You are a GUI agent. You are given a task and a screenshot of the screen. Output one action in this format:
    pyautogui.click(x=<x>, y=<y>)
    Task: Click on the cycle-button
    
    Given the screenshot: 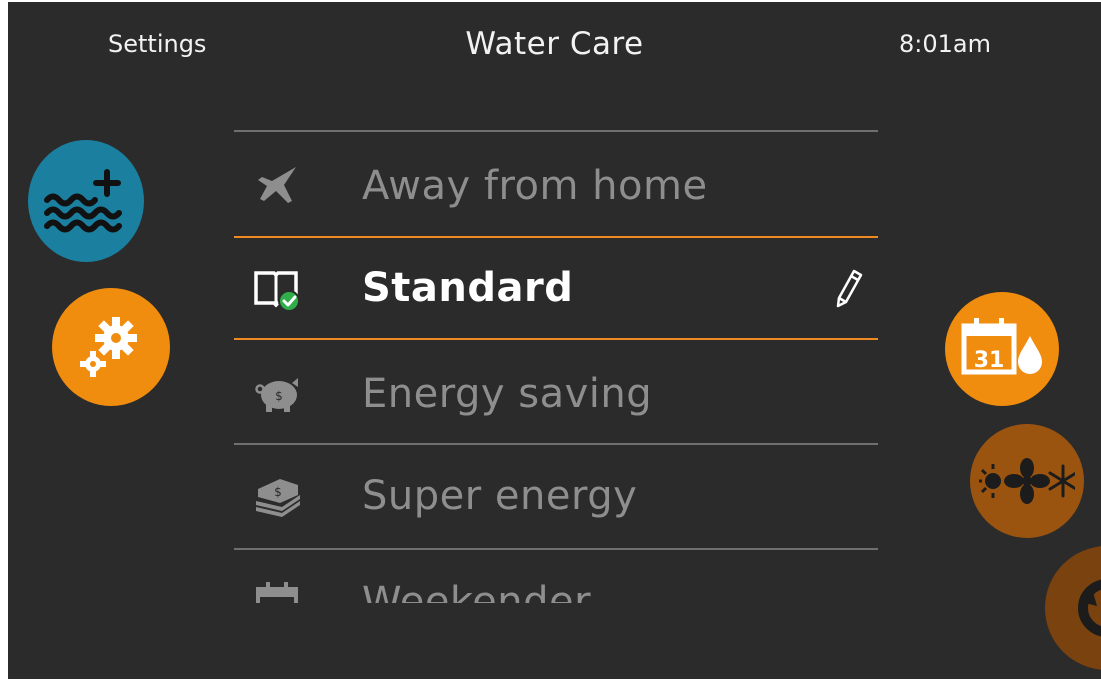 What is the action you would take?
    pyautogui.click(x=1073, y=608)
    